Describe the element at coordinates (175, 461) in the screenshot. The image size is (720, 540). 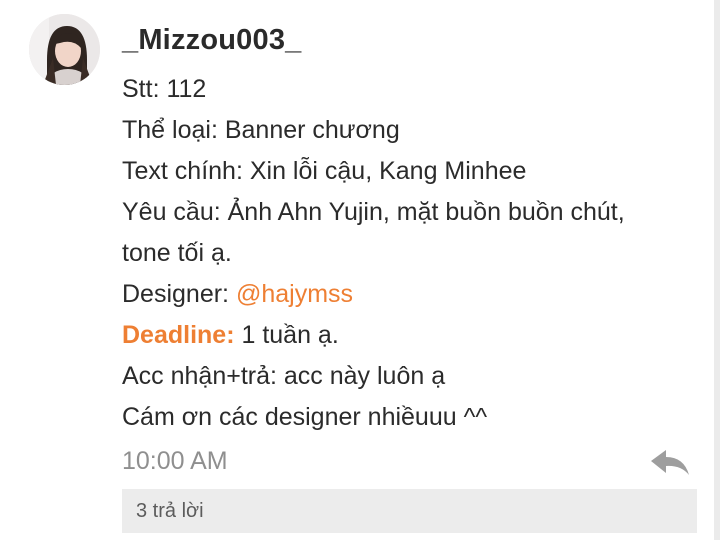
I see `timestamp: 10:00 AM` at that location.